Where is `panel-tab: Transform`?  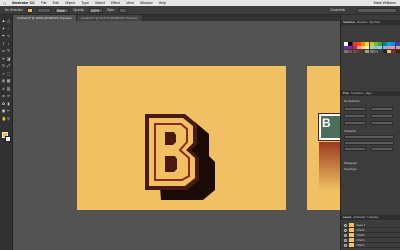
panel-tab: Transform is located at coordinates (357, 93).